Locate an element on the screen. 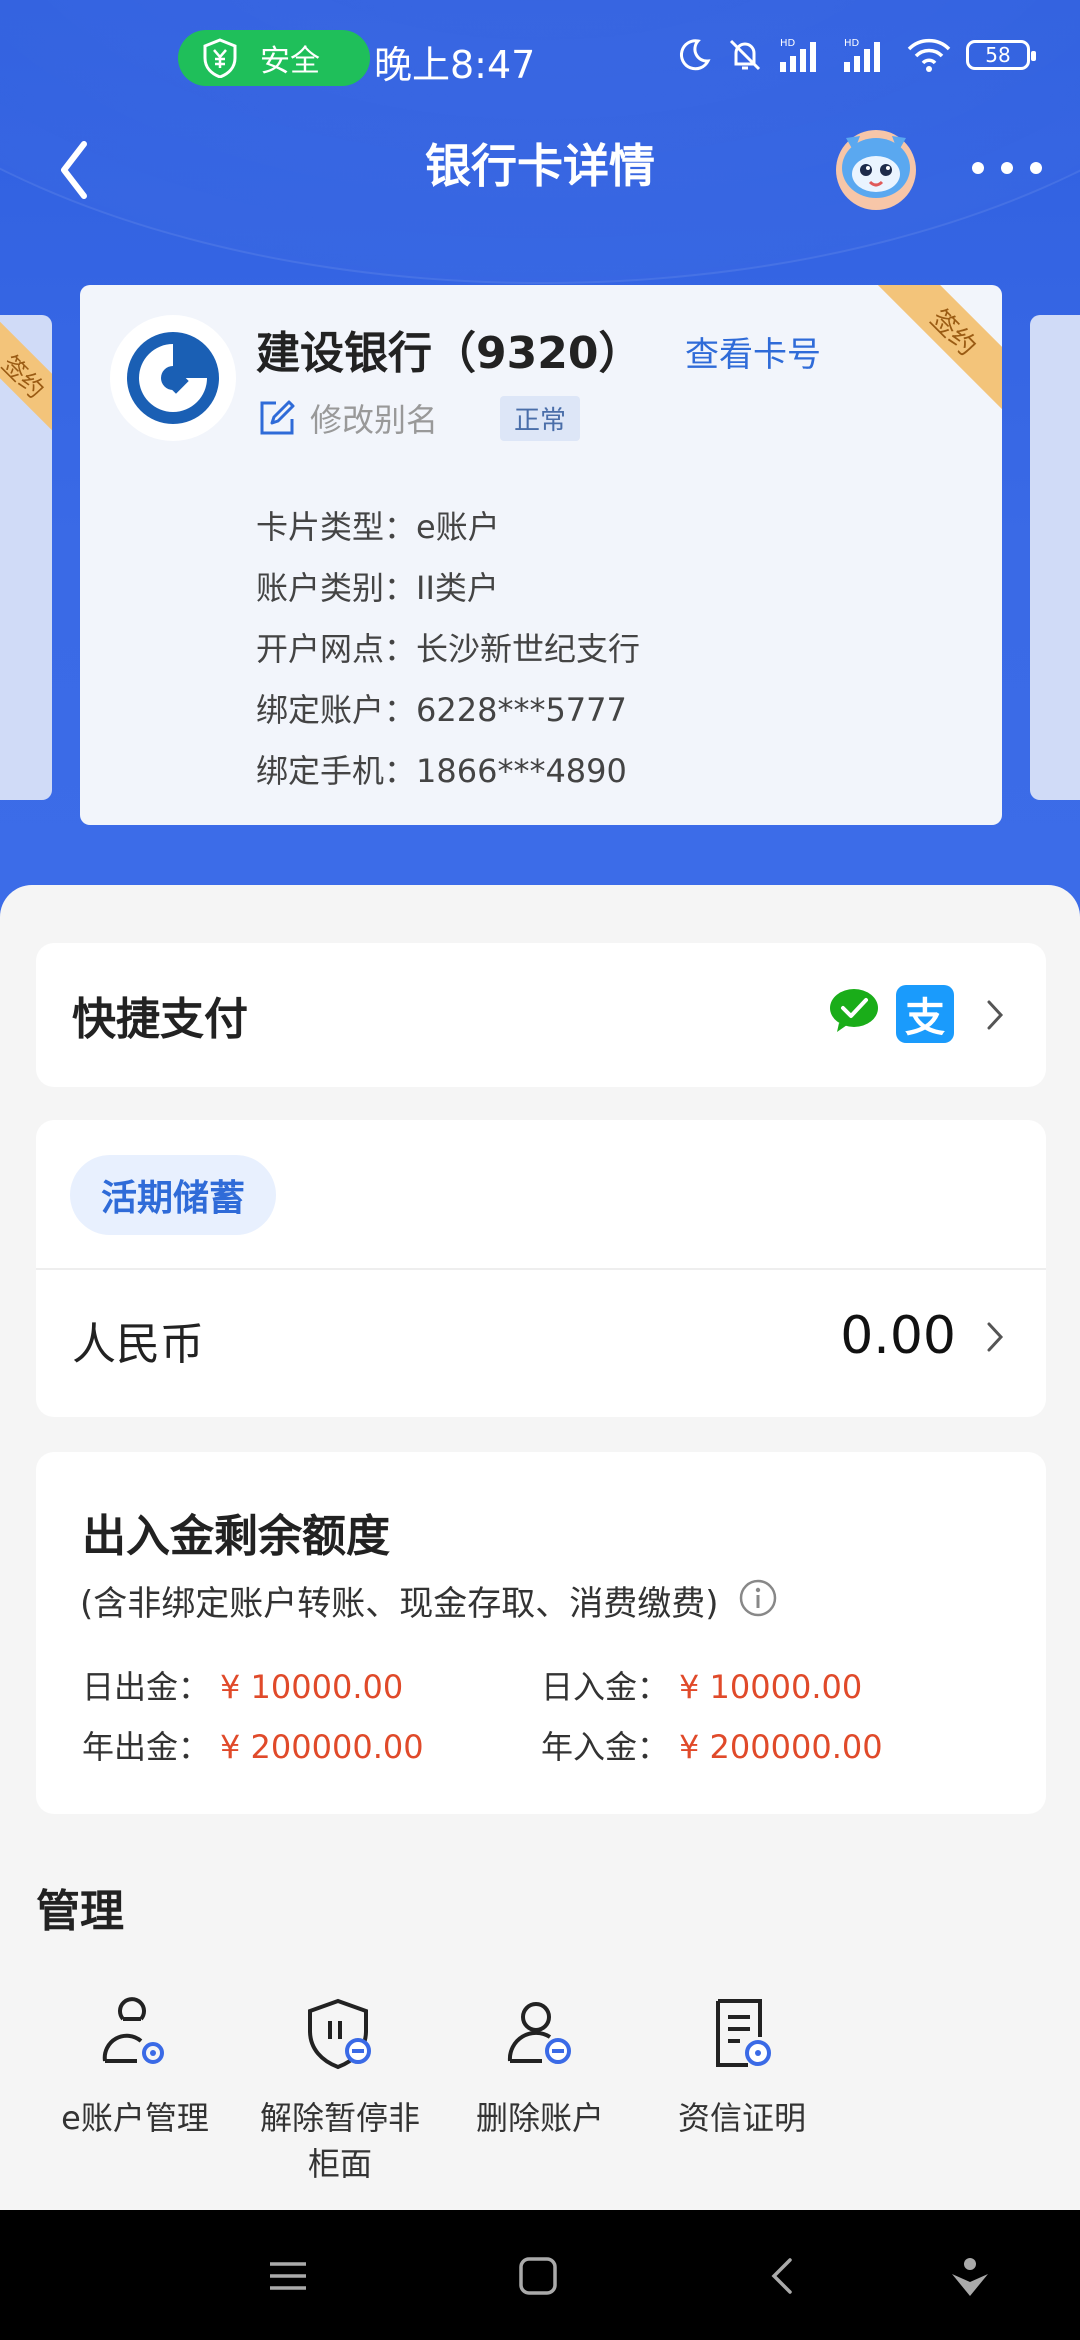 Image resolution: width=1080 pixels, height=2340 pixels. e-account-settings-icon is located at coordinates (133, 2030).